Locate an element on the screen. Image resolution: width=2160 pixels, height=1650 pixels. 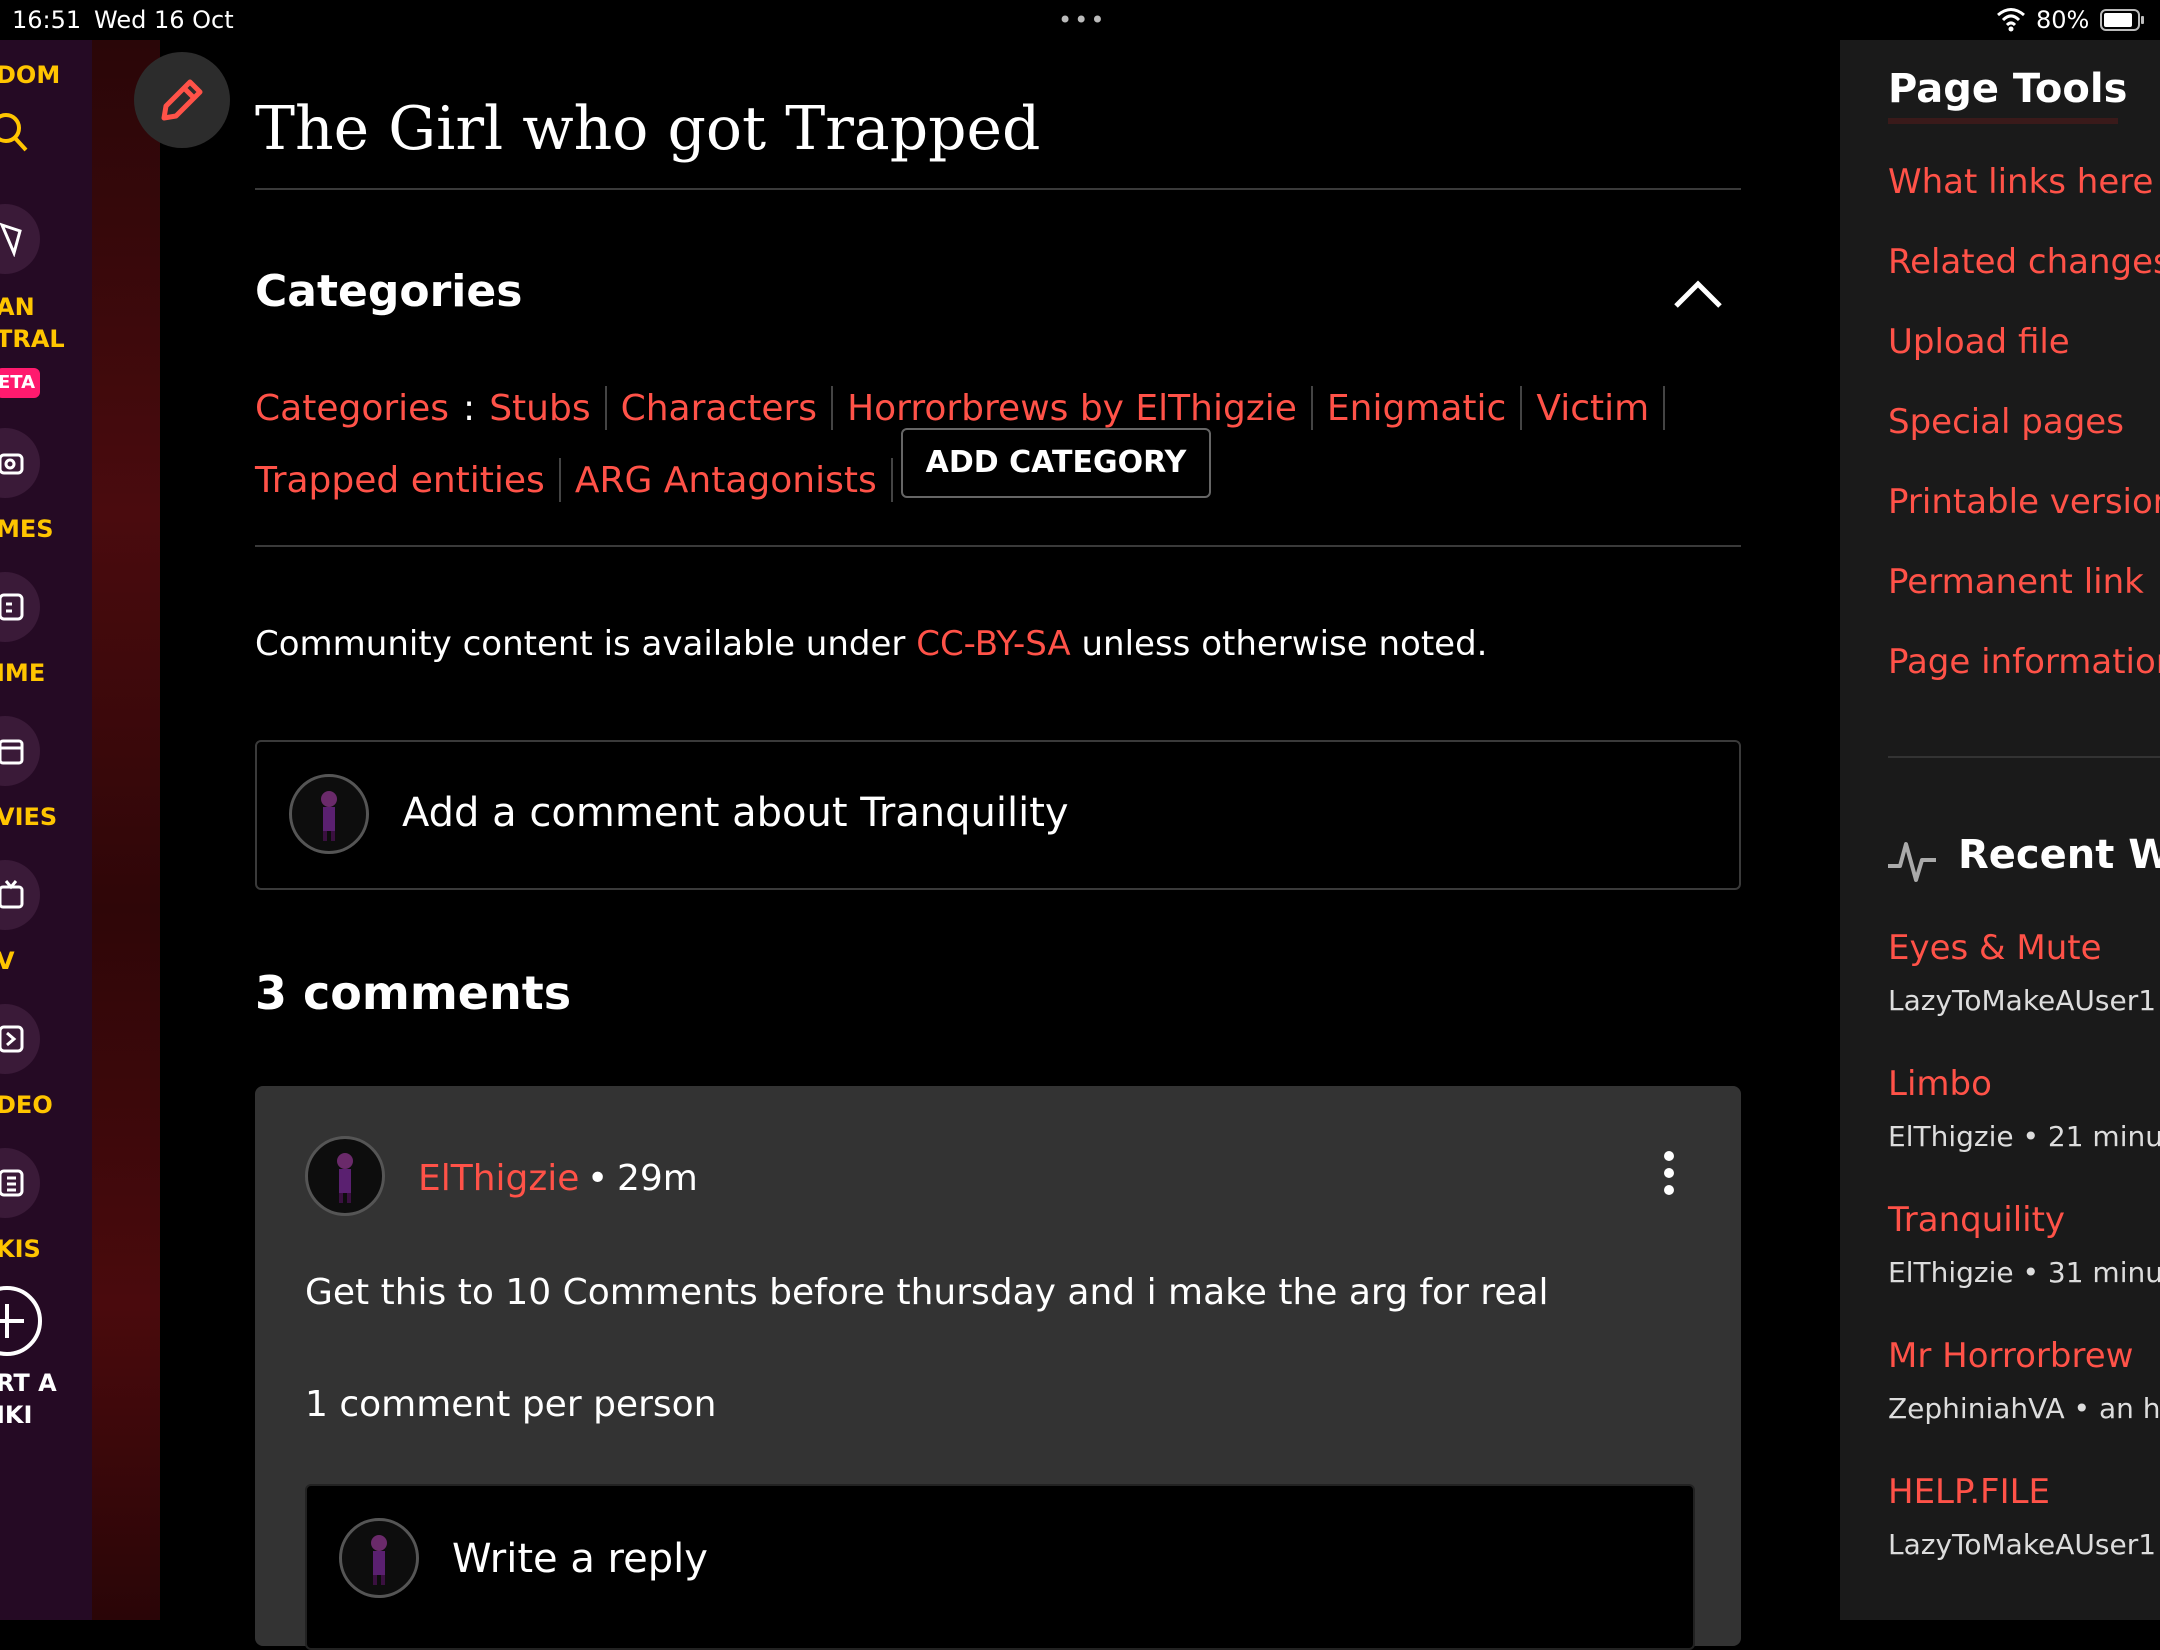
search-icon is located at coordinates (16, 132).